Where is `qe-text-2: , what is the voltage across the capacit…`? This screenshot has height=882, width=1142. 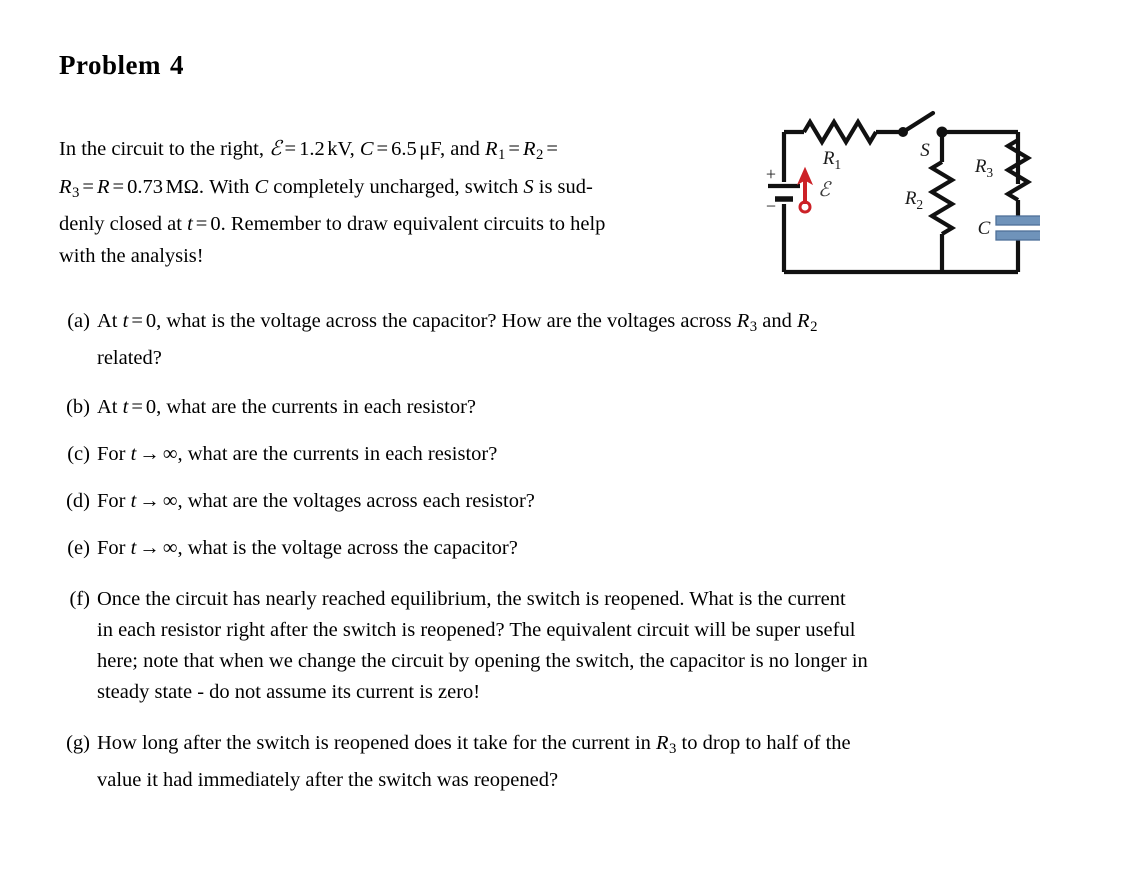 qe-text-2: , what is the voltage across the capacit… is located at coordinates (347, 548).